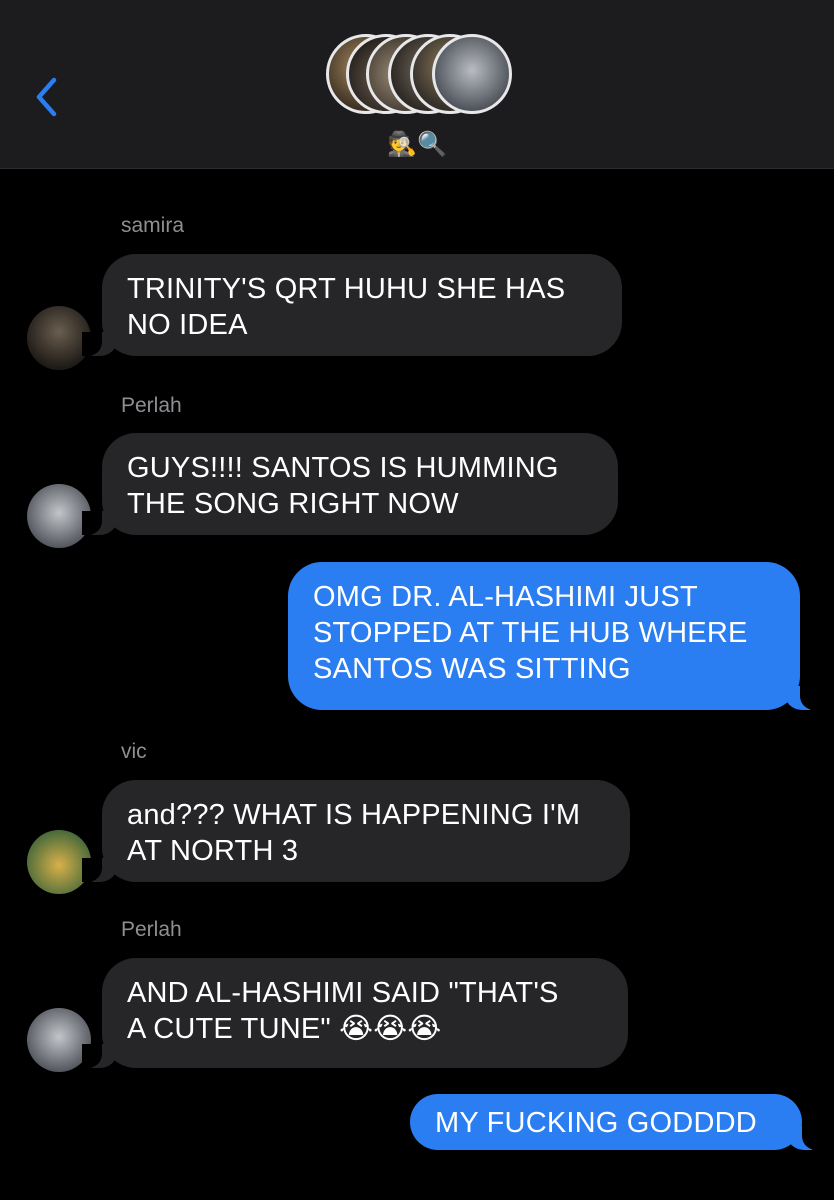 Image resolution: width=834 pixels, height=1200 pixels. Describe the element at coordinates (417, 145) in the screenshot. I see `group-name: 🕵️🔍` at that location.